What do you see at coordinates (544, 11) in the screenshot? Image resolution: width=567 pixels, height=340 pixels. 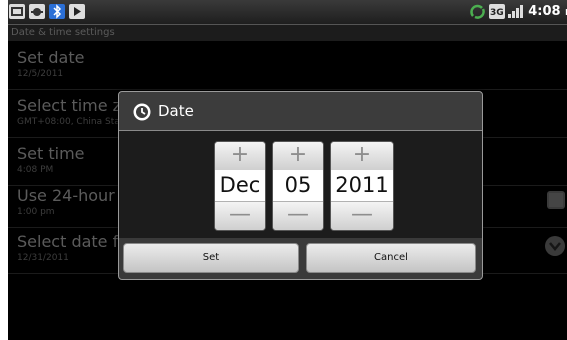 I see `clock-time: 4:08` at bounding box center [544, 11].